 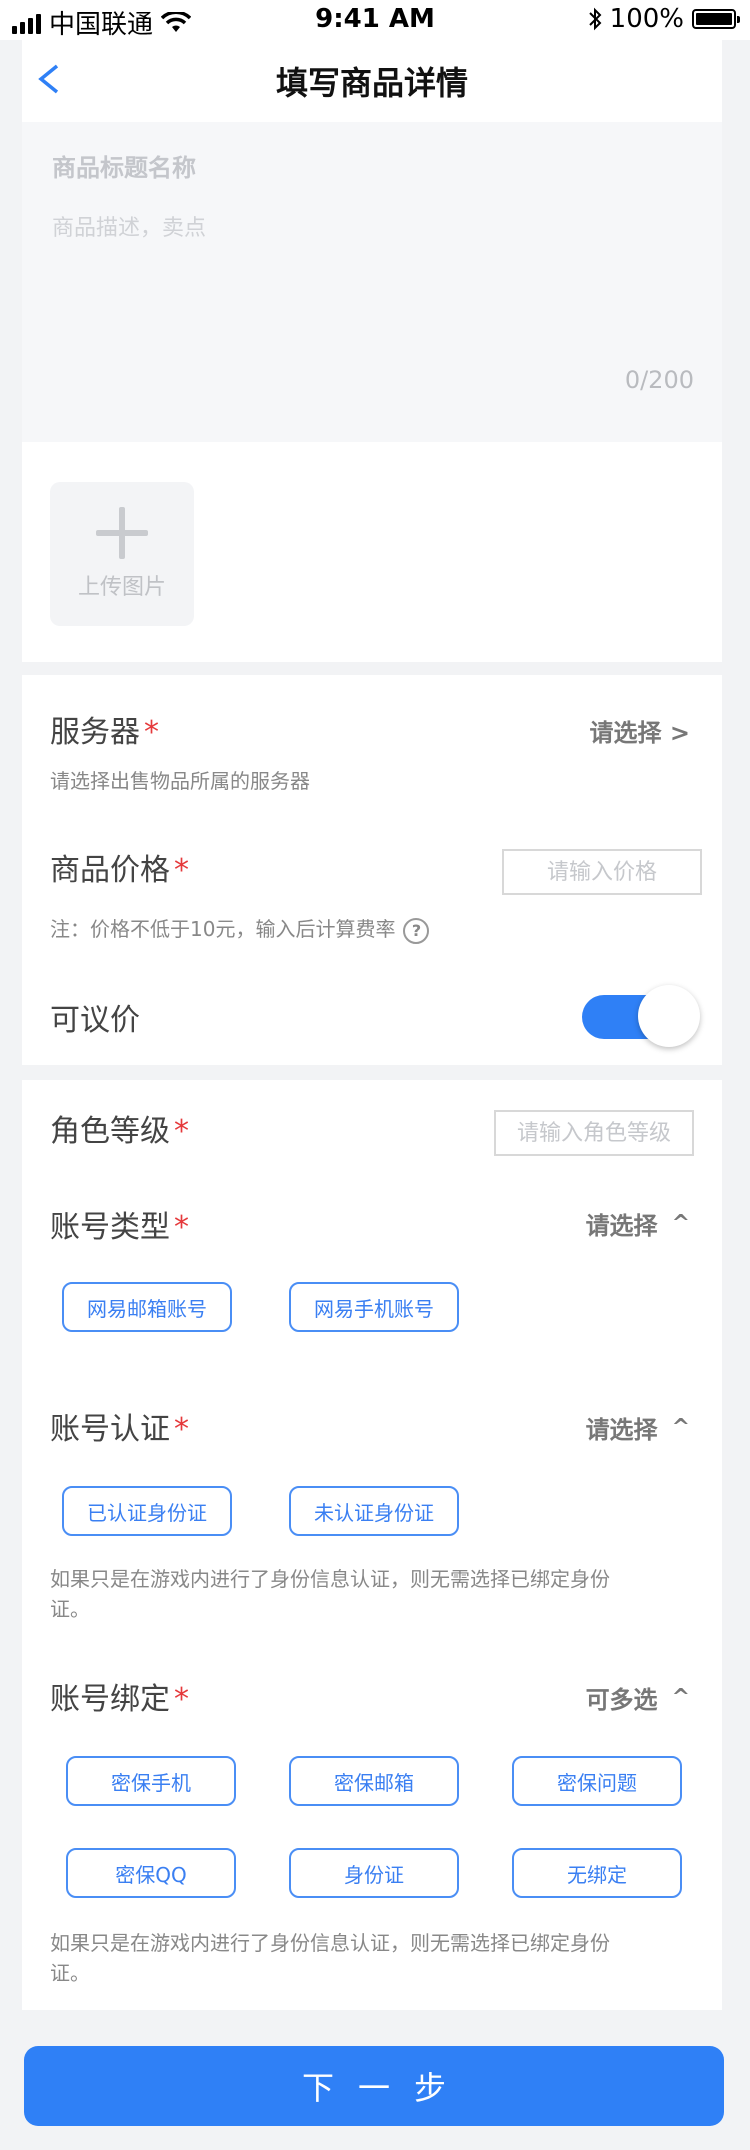 What do you see at coordinates (240, 928) in the screenshot?
I see `price-hint: 注：价格不低于10元，输入后计算费率?` at bounding box center [240, 928].